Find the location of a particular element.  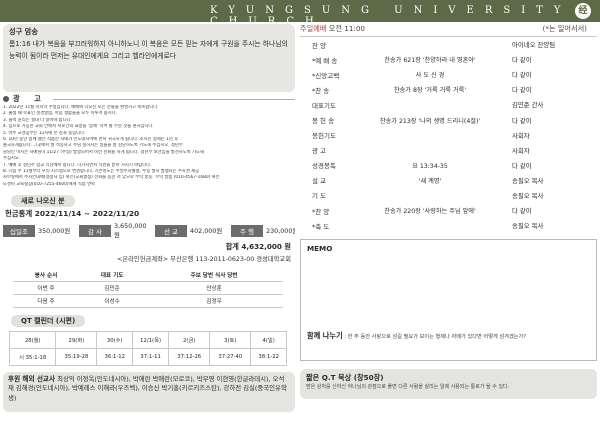

offering-item: 주 행 230,000원 is located at coordinates (263, 230).